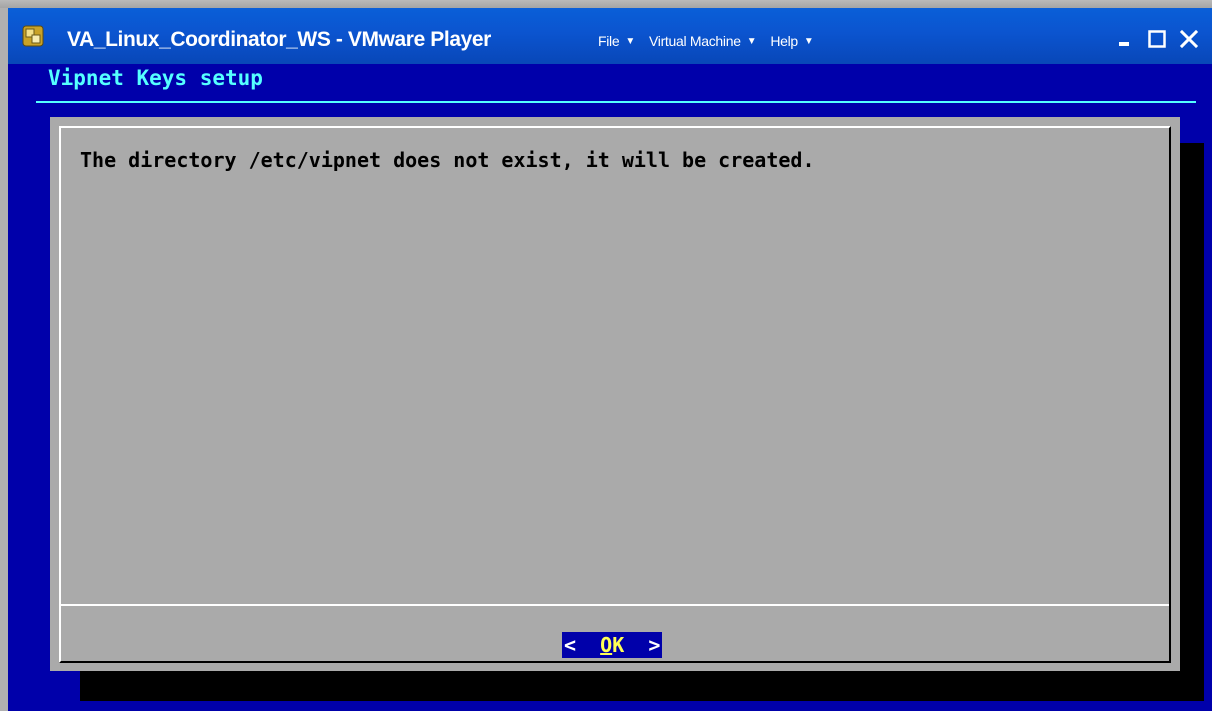  I want to click on ok-button-left-bracket: <, so click(570, 645).